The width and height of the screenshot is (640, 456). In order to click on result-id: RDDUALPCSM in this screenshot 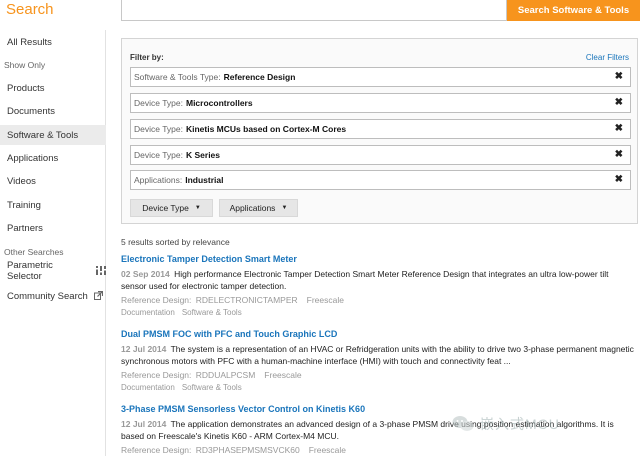, I will do `click(225, 375)`.